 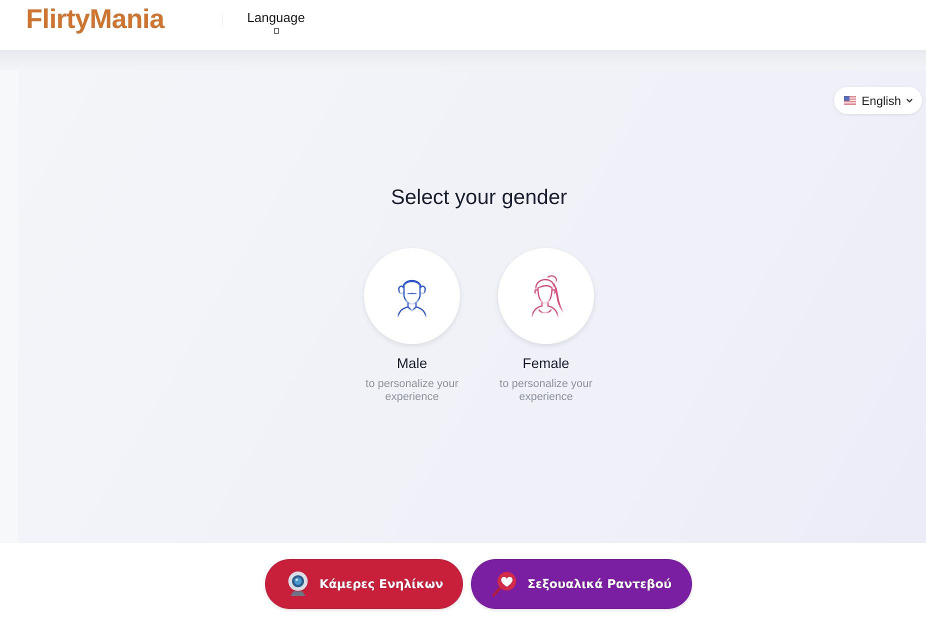 What do you see at coordinates (878, 100) in the screenshot?
I see `language-dropdown: English` at bounding box center [878, 100].